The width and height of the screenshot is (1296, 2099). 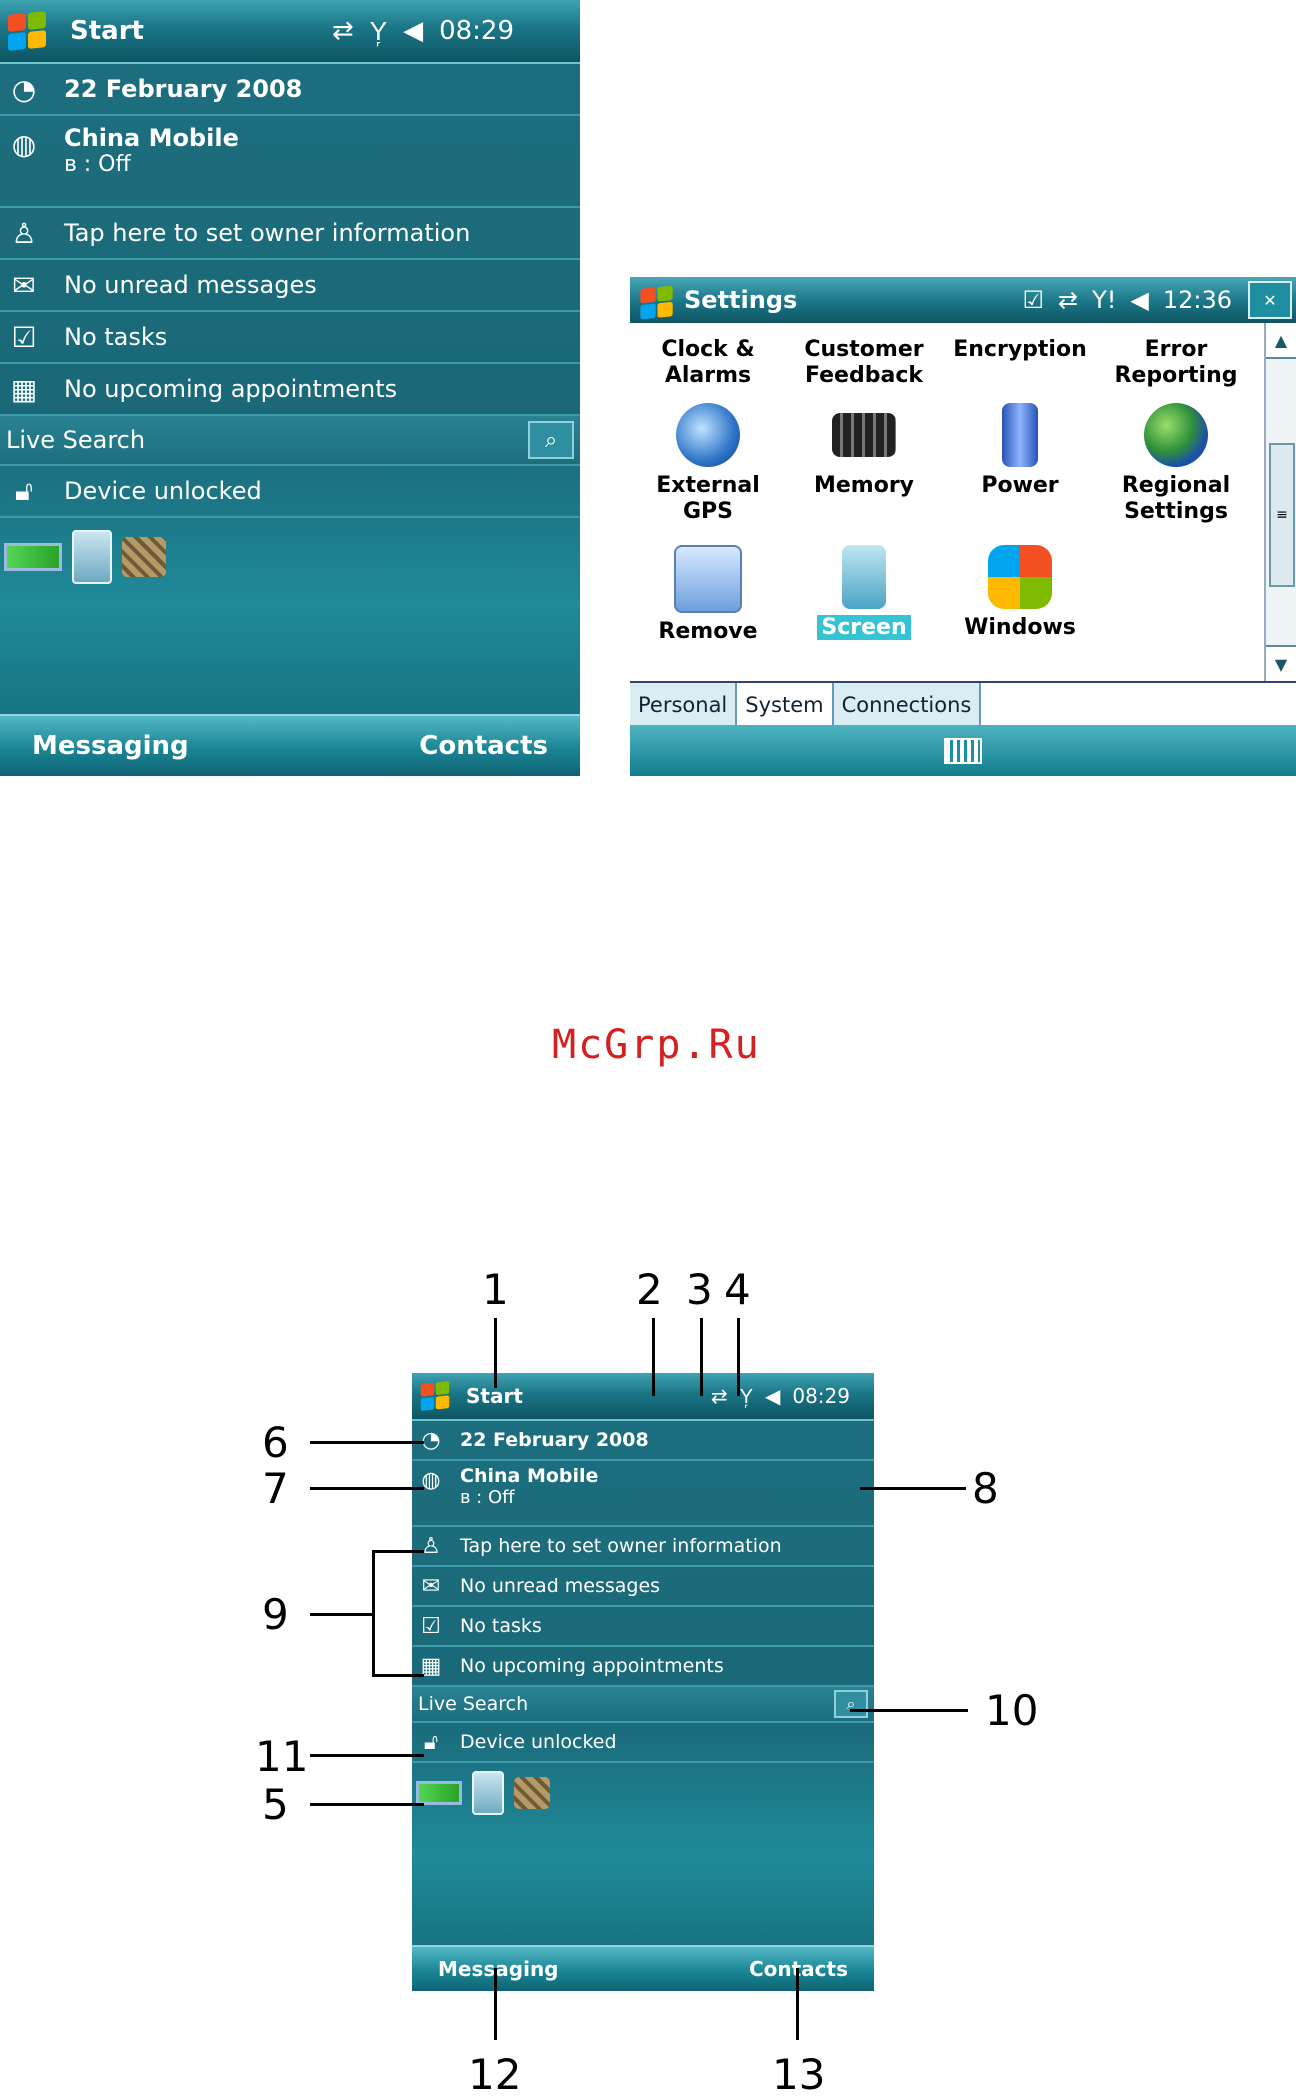 I want to click on start-menu-label: Start, so click(x=107, y=31).